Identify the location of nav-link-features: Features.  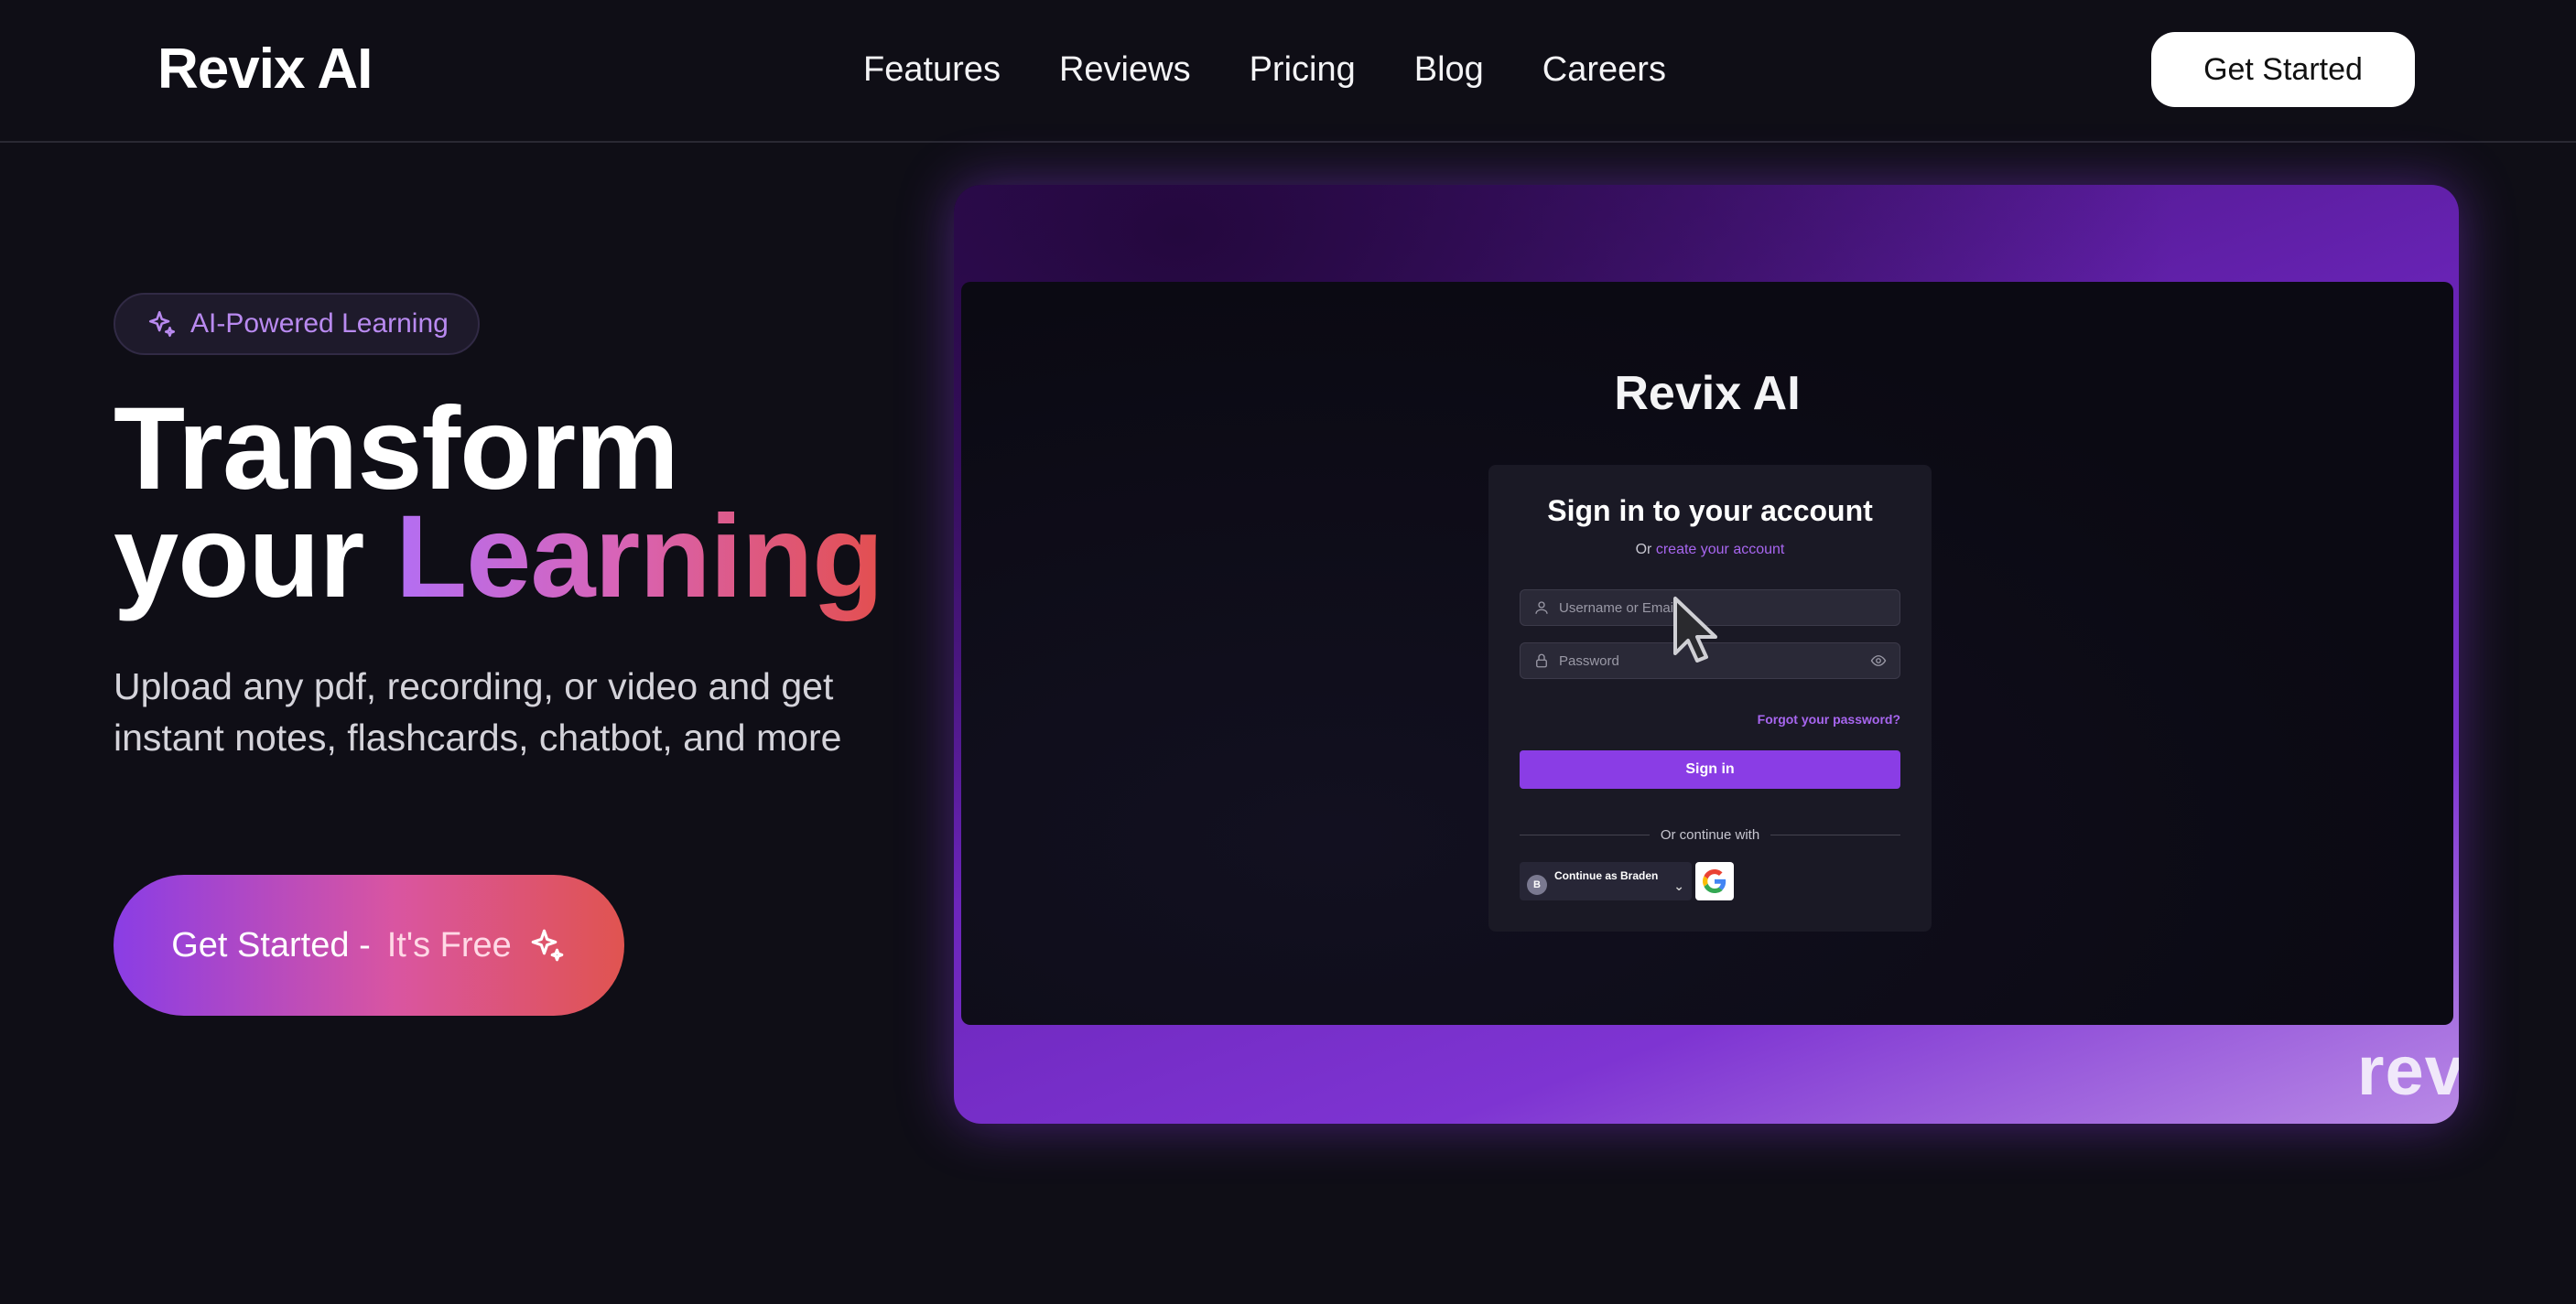
(932, 69).